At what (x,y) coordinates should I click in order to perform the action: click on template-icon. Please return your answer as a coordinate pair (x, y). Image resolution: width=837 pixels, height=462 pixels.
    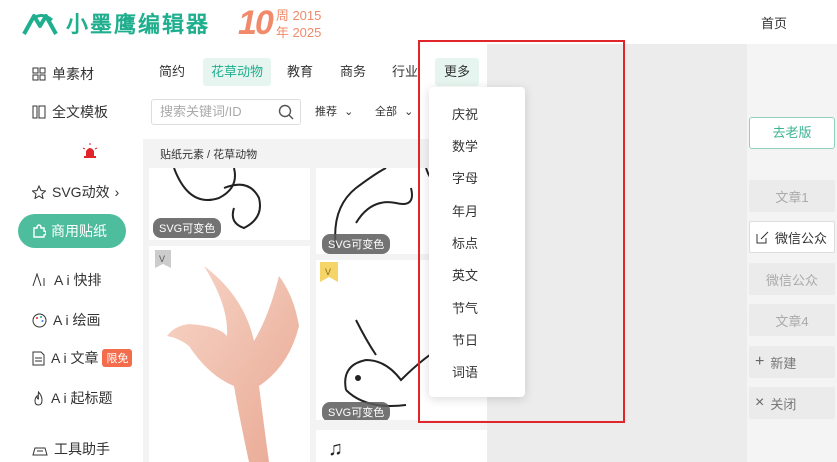
    Looking at the image, I should click on (39, 112).